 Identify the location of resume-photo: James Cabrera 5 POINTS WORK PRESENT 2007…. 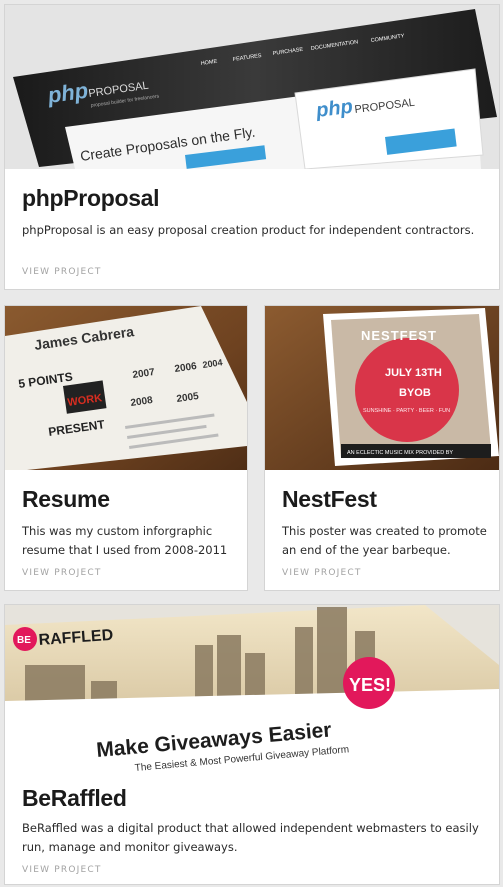
(126, 388).